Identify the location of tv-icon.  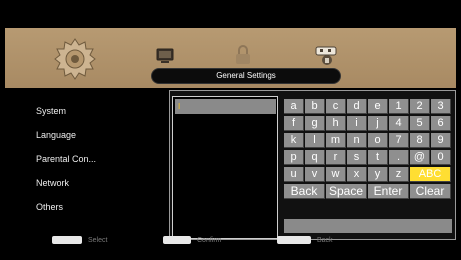
(165, 56).